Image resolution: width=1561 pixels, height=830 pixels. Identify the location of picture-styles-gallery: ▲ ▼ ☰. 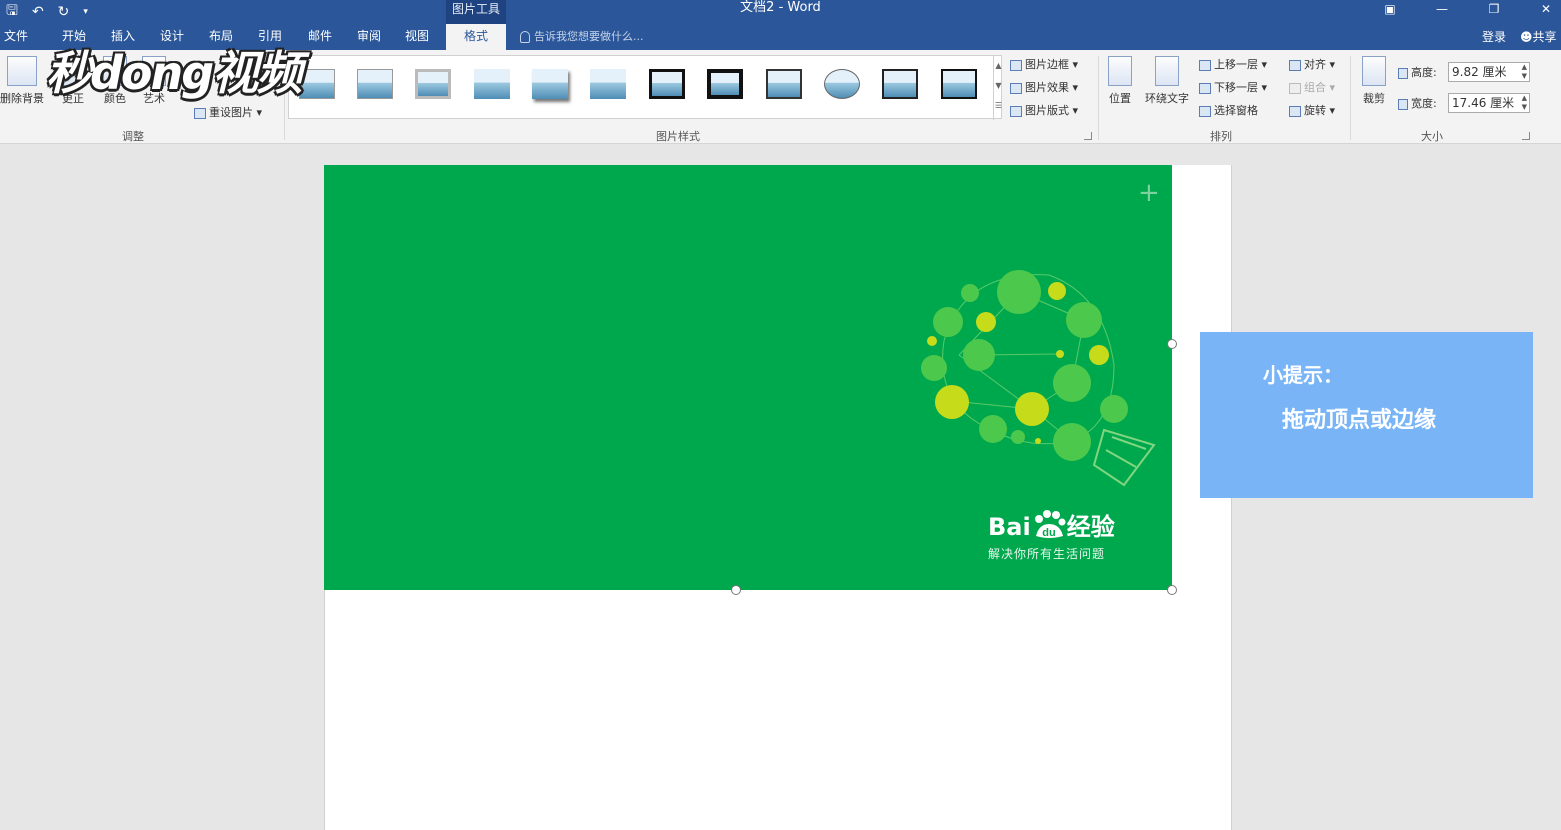
(645, 87).